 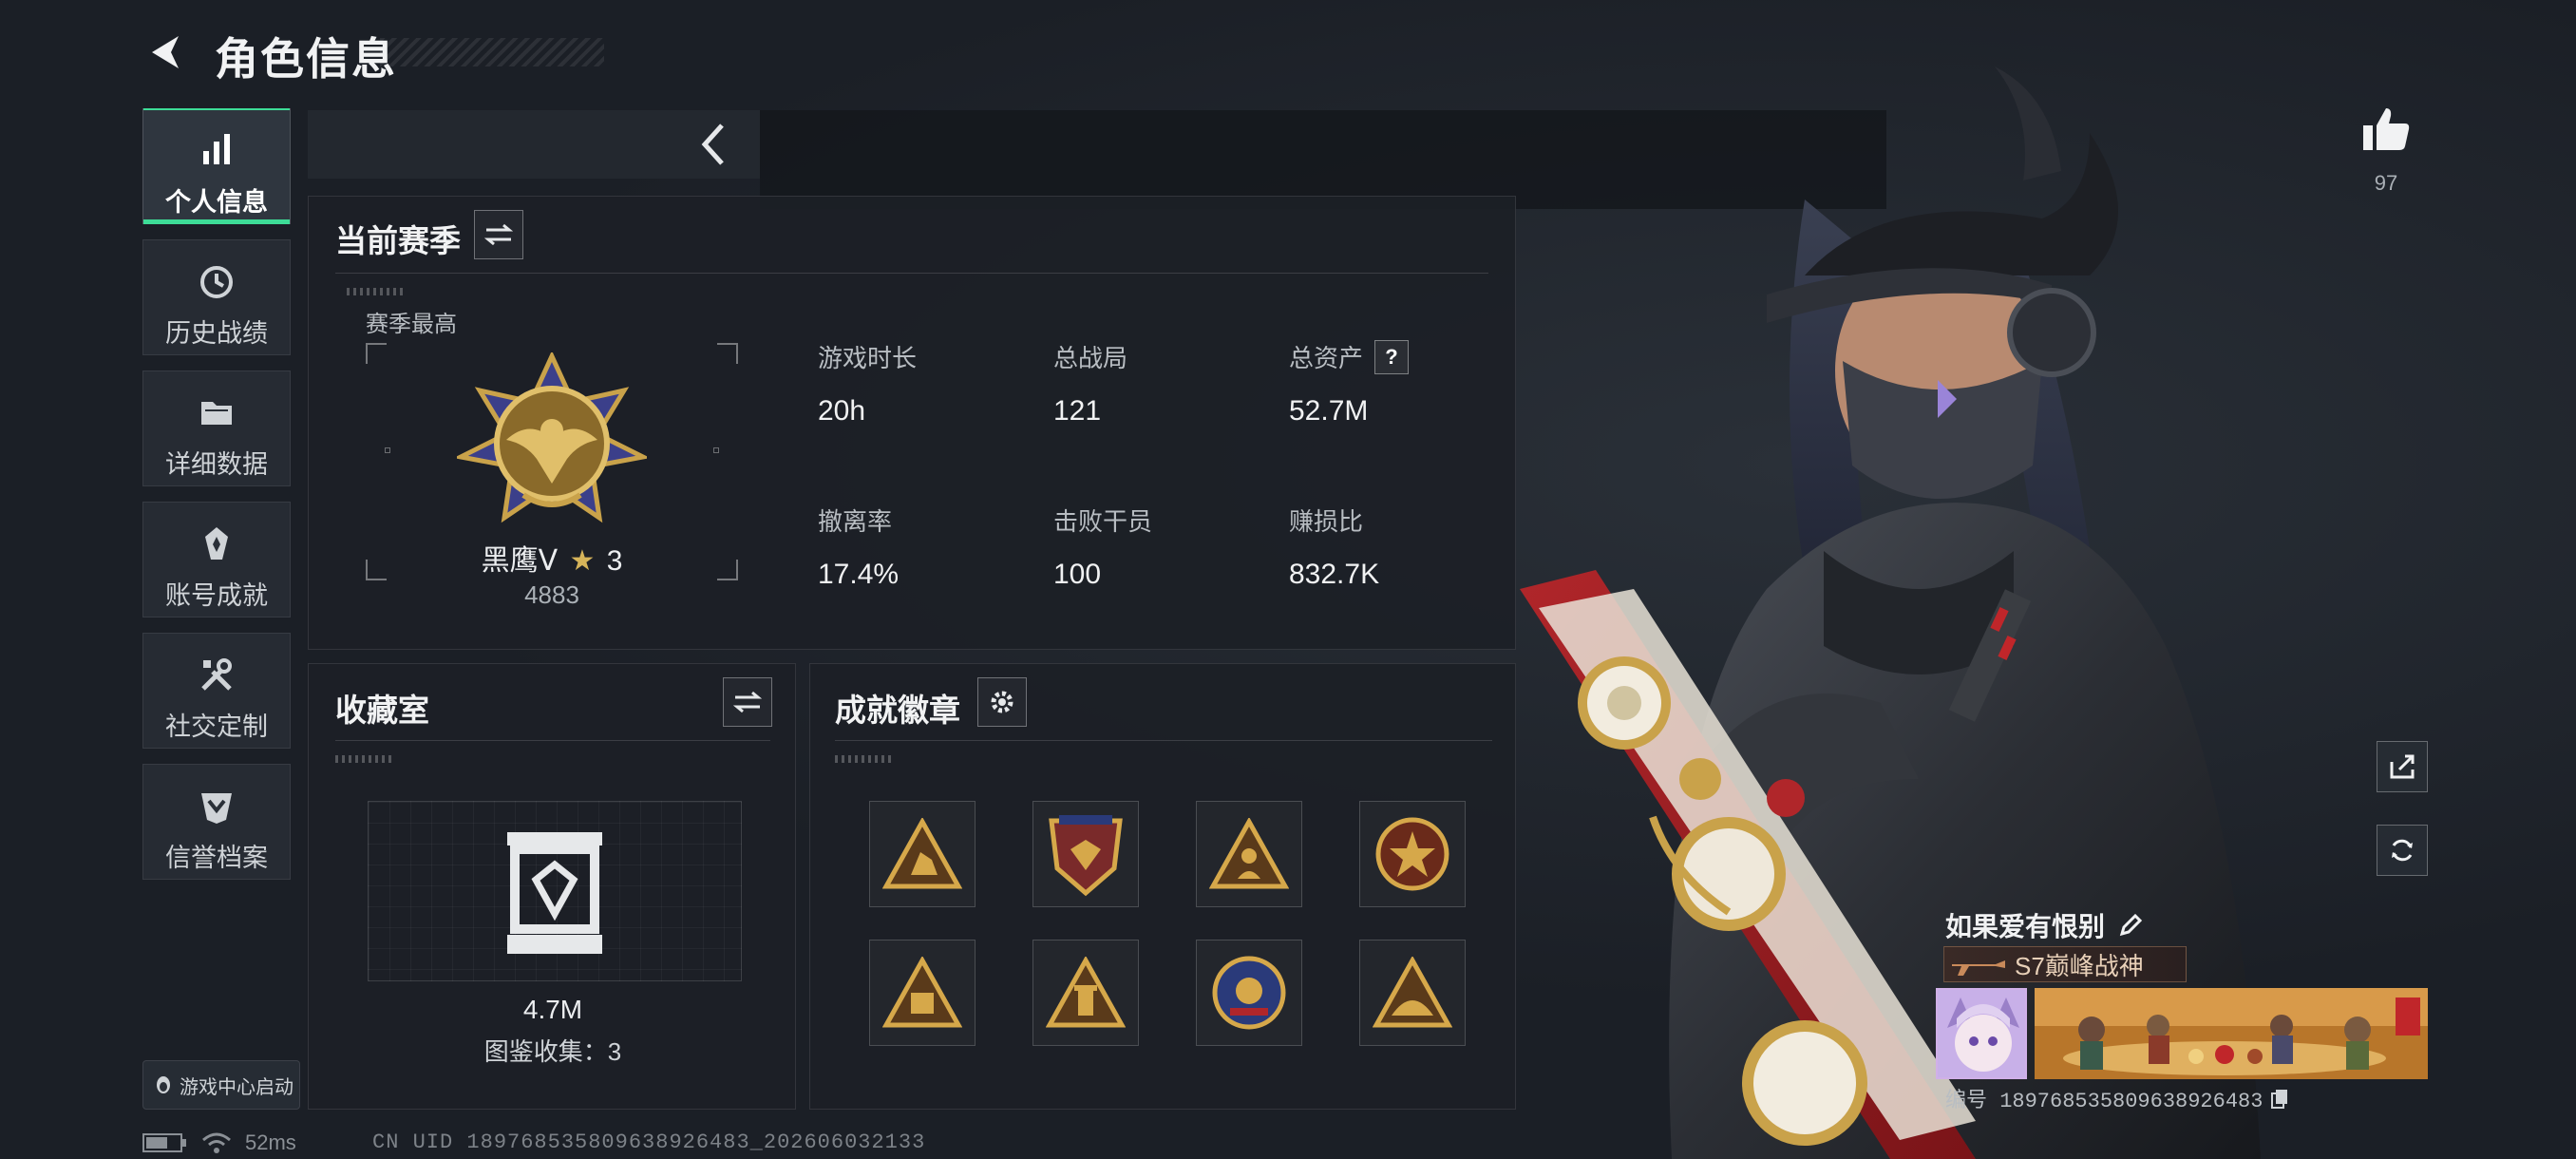 I want to click on collection-panel-title: 收藏室, so click(x=382, y=710).